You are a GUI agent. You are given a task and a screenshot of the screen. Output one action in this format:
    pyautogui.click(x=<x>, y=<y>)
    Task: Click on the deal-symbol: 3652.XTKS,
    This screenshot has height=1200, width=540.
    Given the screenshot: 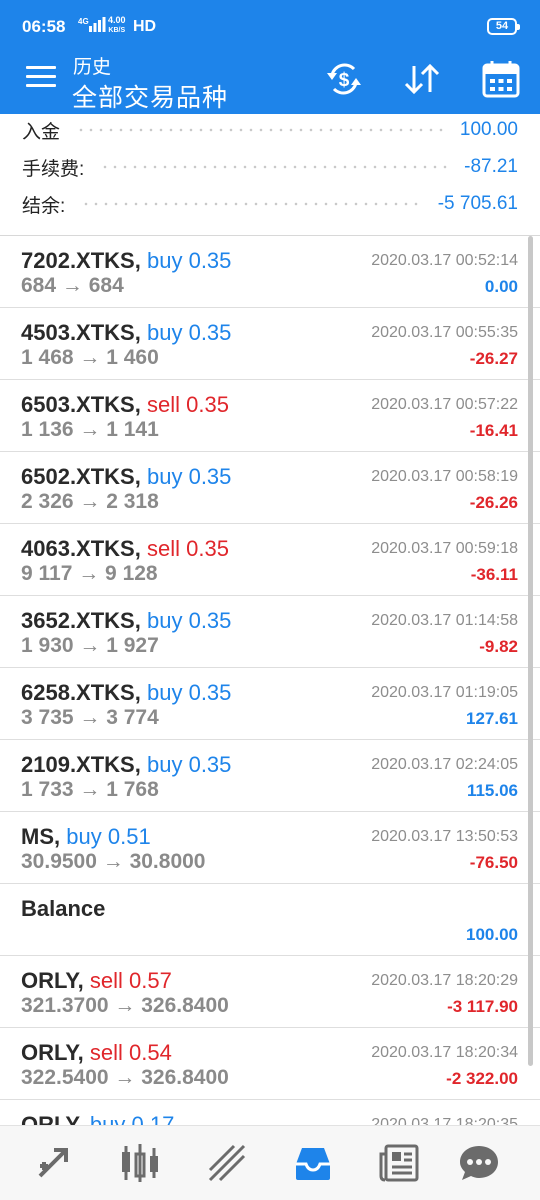 What is the action you would take?
    pyautogui.click(x=81, y=620)
    